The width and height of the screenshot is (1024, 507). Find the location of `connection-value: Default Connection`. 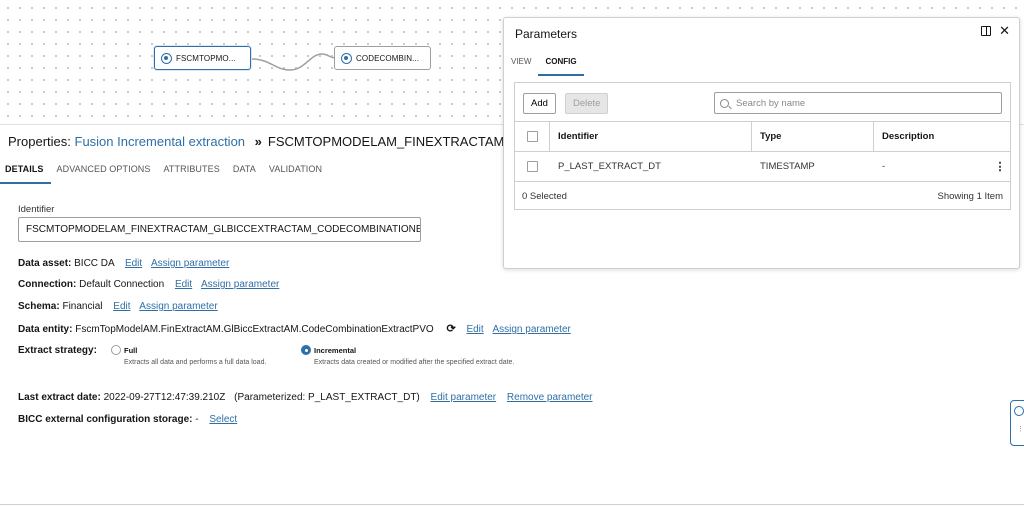

connection-value: Default Connection is located at coordinates (121, 284).